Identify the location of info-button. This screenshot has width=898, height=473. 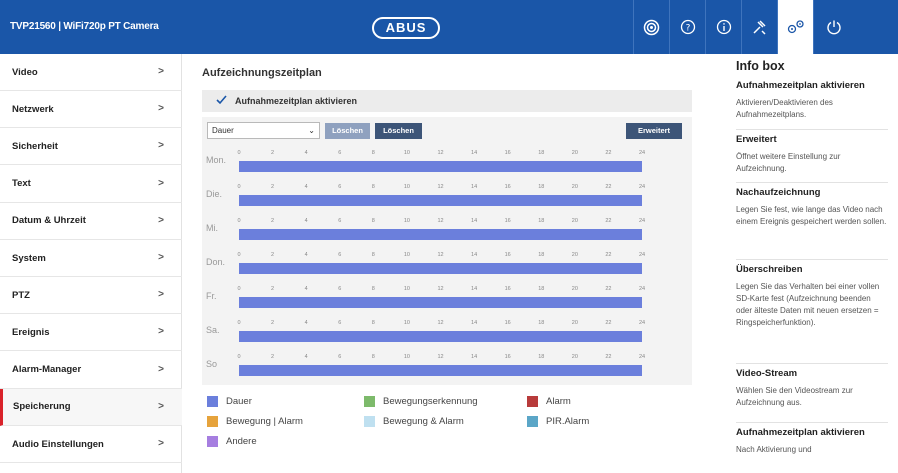
(723, 27).